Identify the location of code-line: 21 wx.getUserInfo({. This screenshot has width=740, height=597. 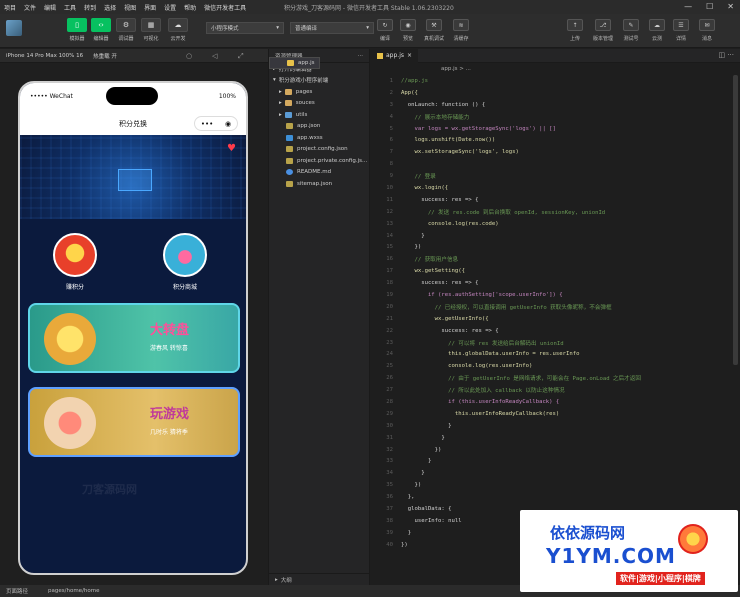
(555, 319).